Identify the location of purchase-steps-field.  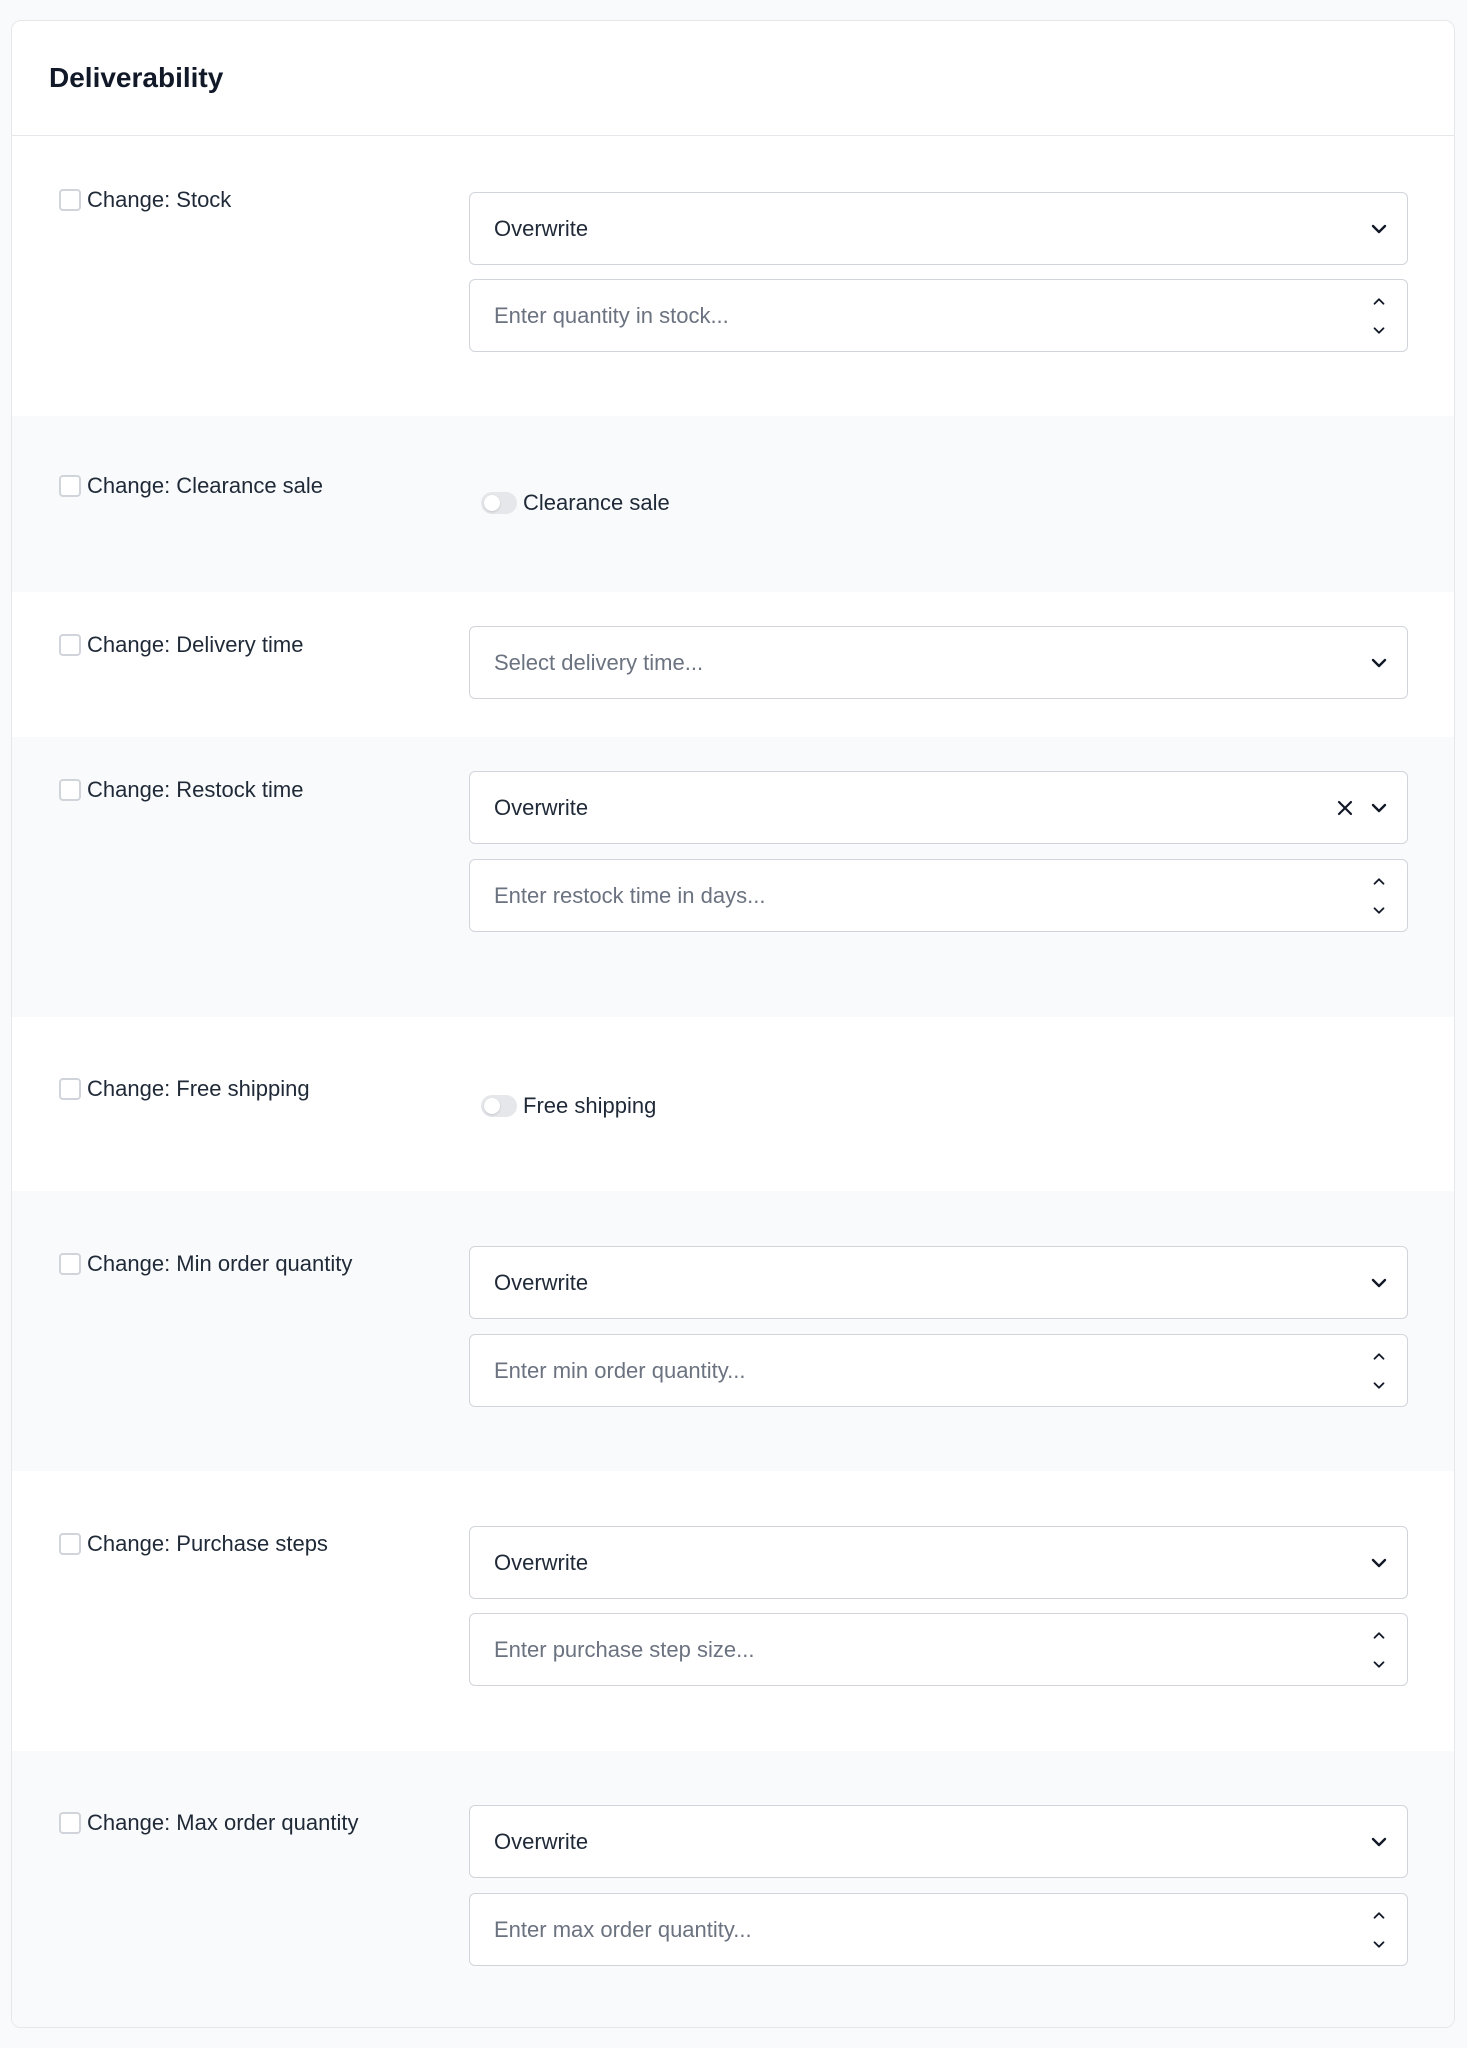
(938, 1649).